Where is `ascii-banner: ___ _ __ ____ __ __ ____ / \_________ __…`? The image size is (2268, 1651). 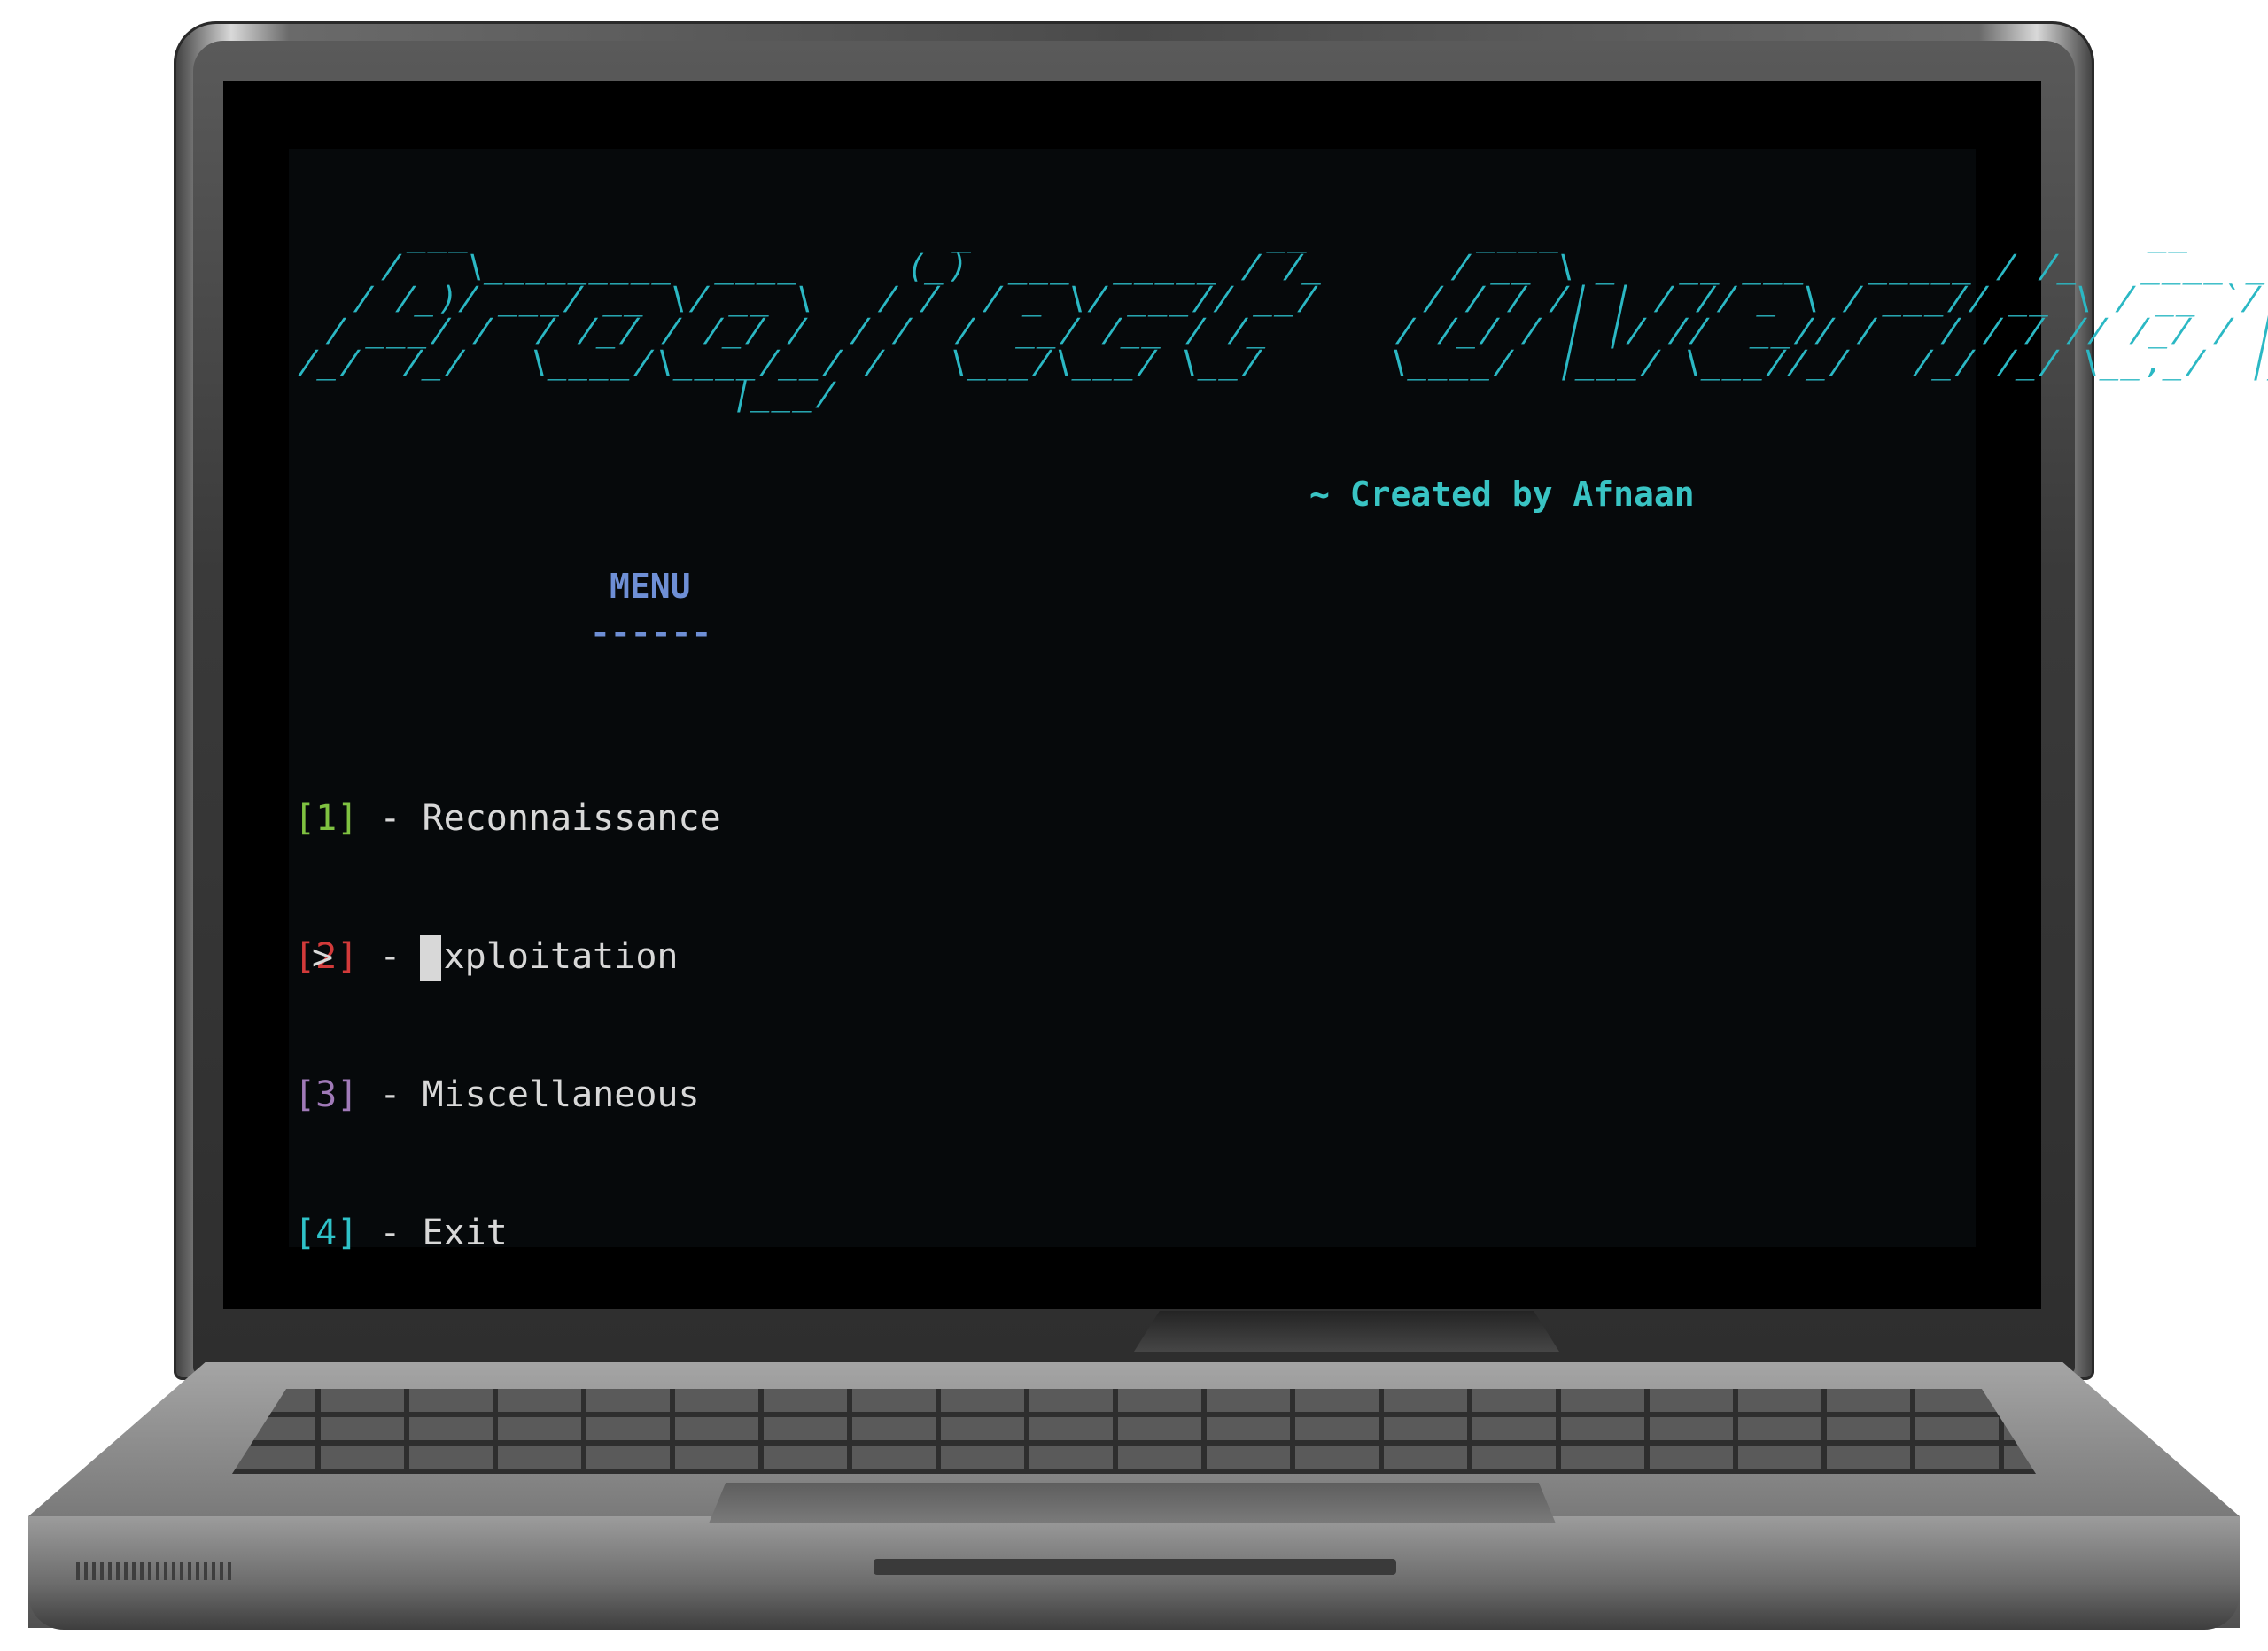 ascii-banner: ___ _ __ ____ __ __ ____ / \_________ __… is located at coordinates (1281, 315).